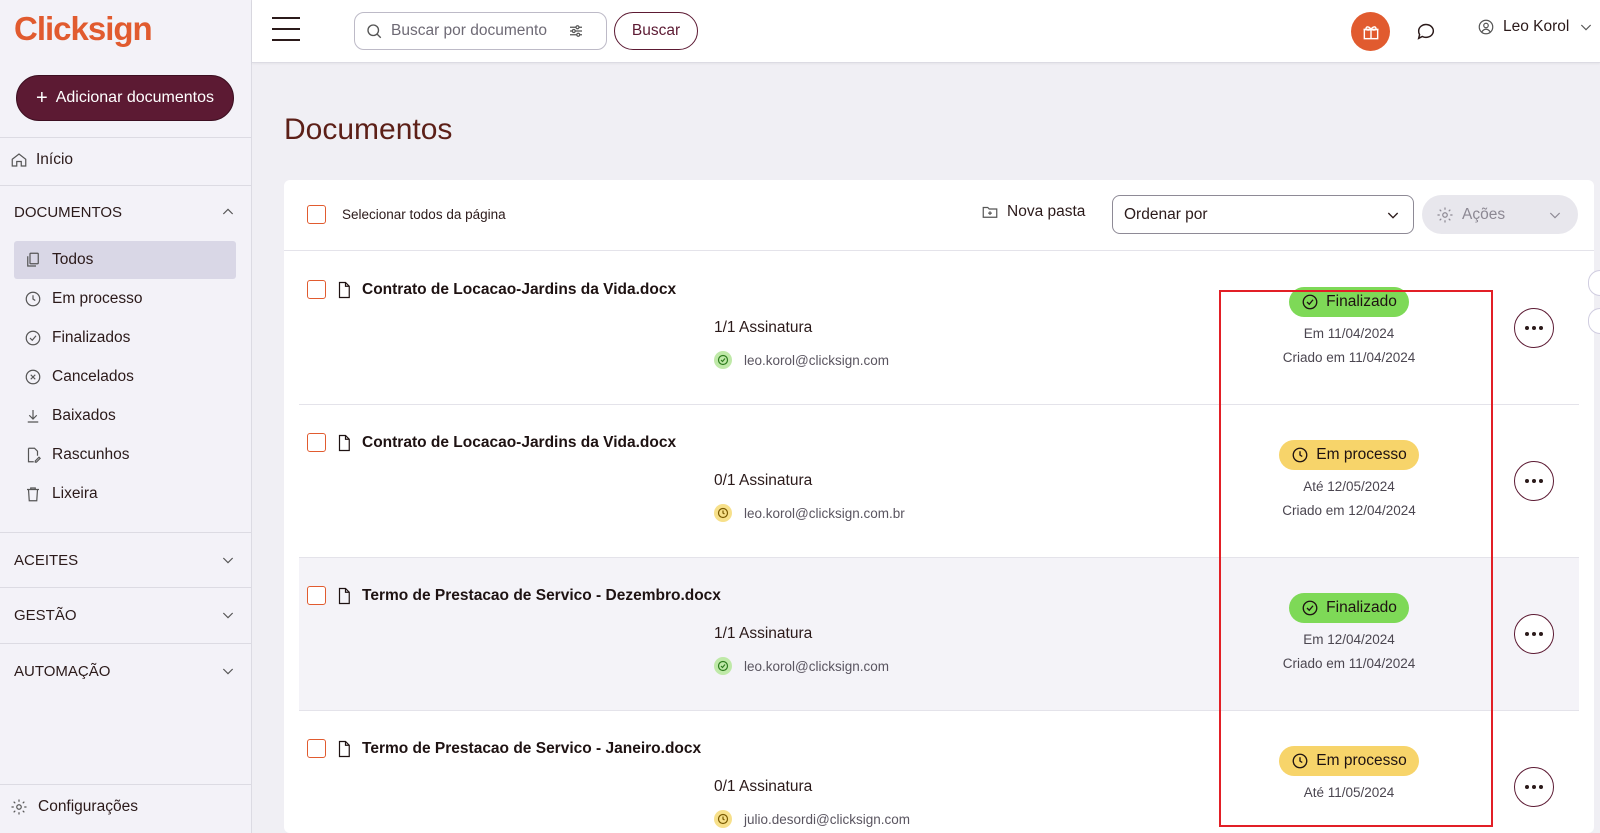 The image size is (1600, 833). I want to click on search-input, so click(475, 31).